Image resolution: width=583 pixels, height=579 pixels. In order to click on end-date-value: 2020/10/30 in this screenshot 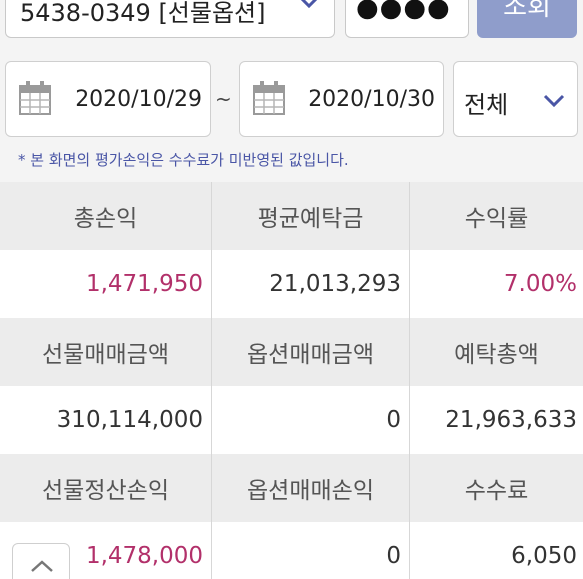, I will do `click(371, 99)`.